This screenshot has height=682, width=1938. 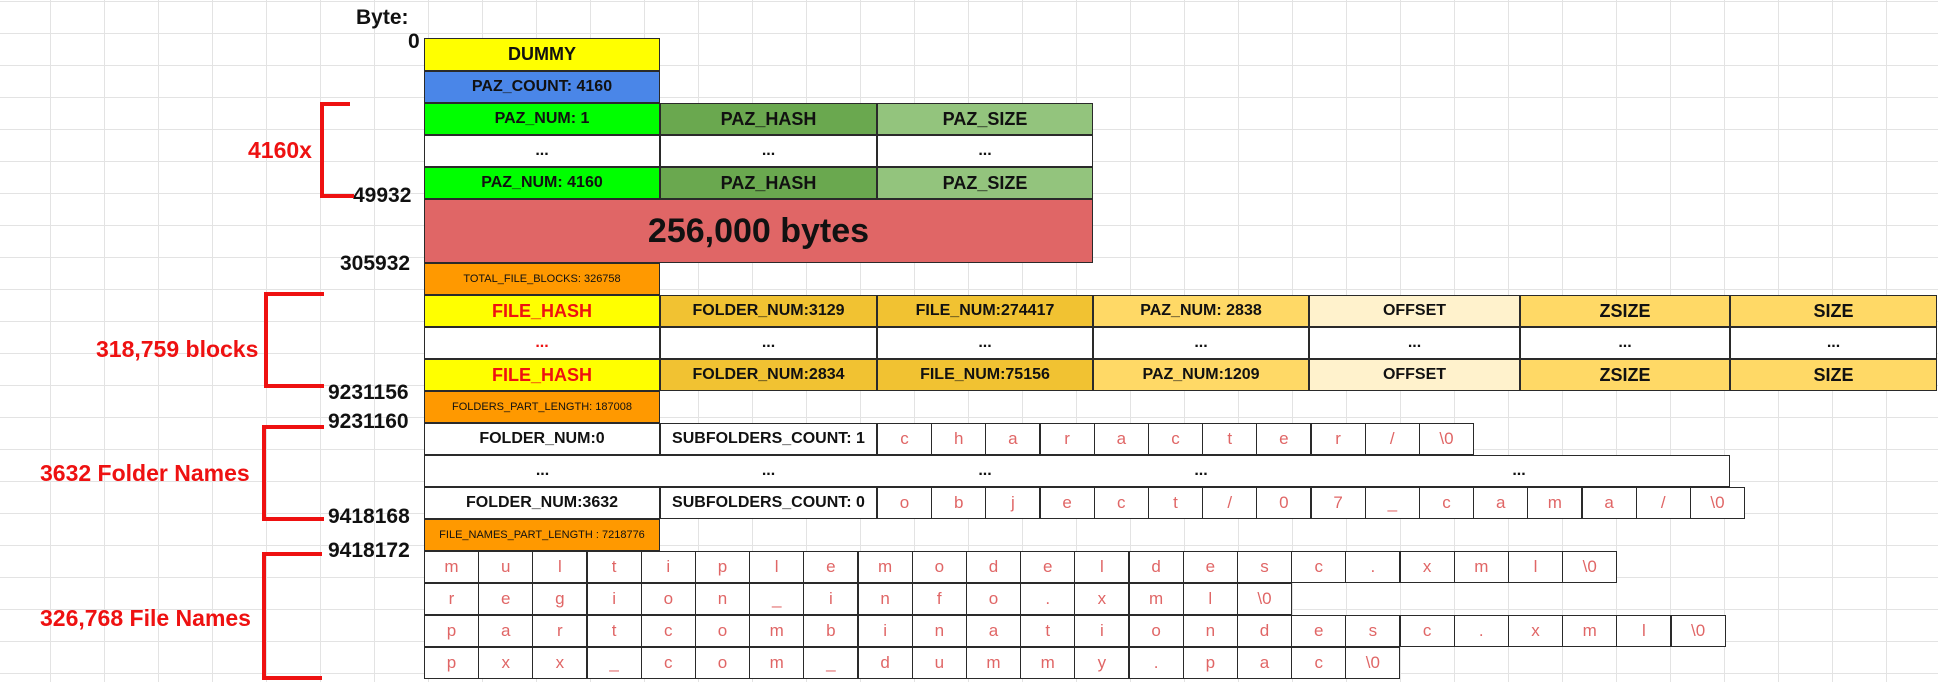 What do you see at coordinates (768, 439) in the screenshot?
I see `subfolders-count-cell: SUBFOLDERS_COUNT: 1` at bounding box center [768, 439].